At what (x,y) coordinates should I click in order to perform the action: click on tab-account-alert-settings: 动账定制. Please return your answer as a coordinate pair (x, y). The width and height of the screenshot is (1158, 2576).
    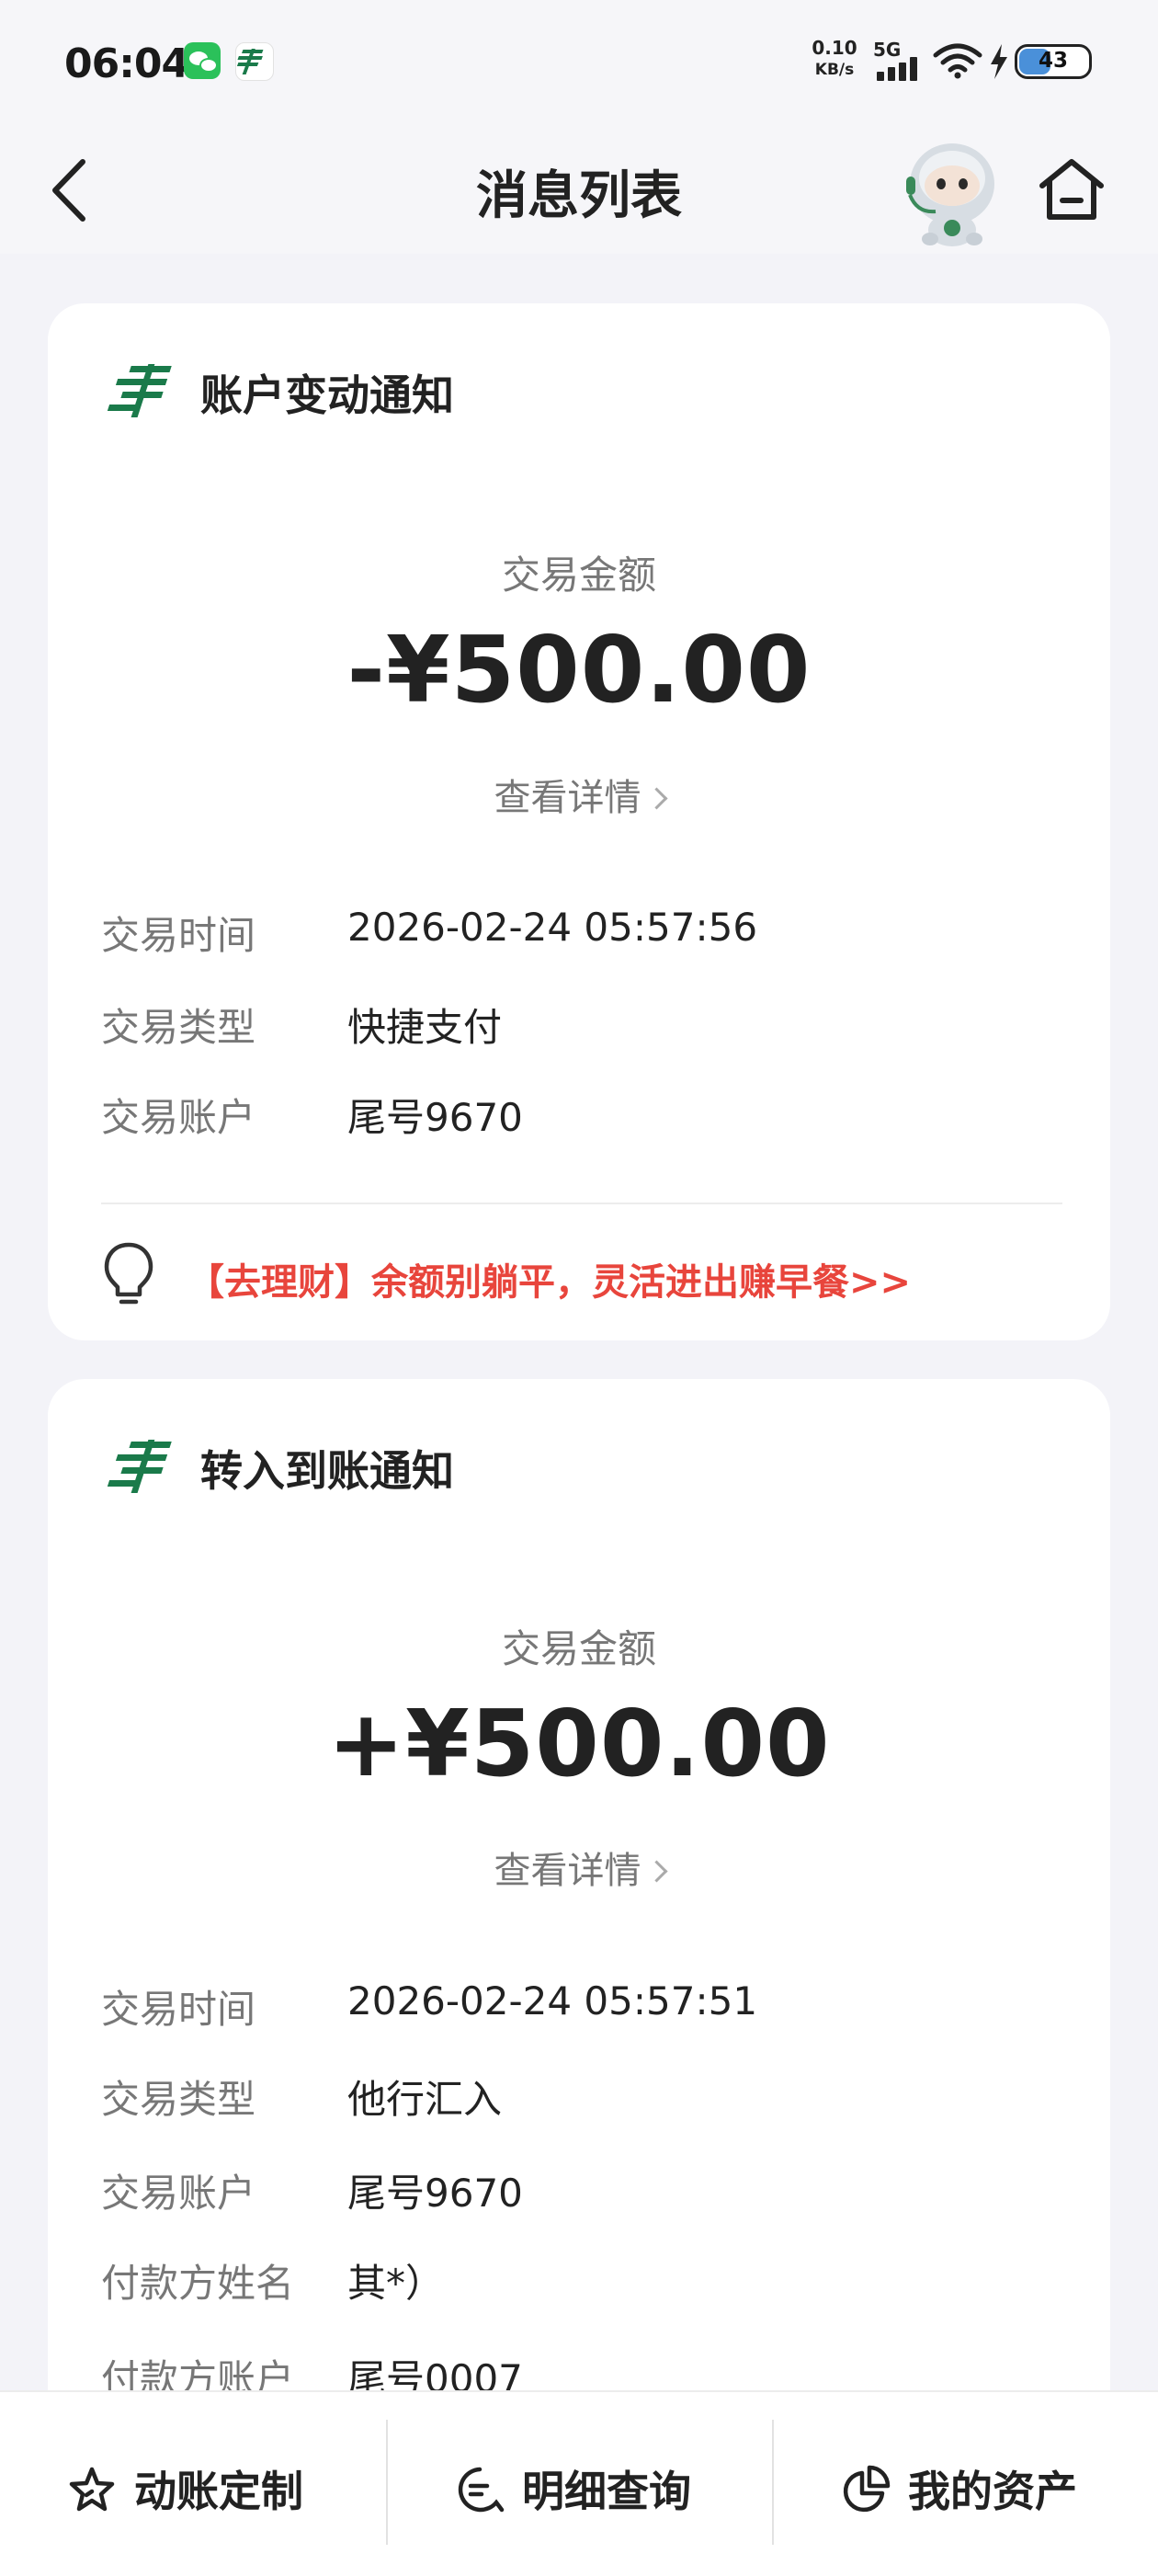
    Looking at the image, I should click on (193, 2484).